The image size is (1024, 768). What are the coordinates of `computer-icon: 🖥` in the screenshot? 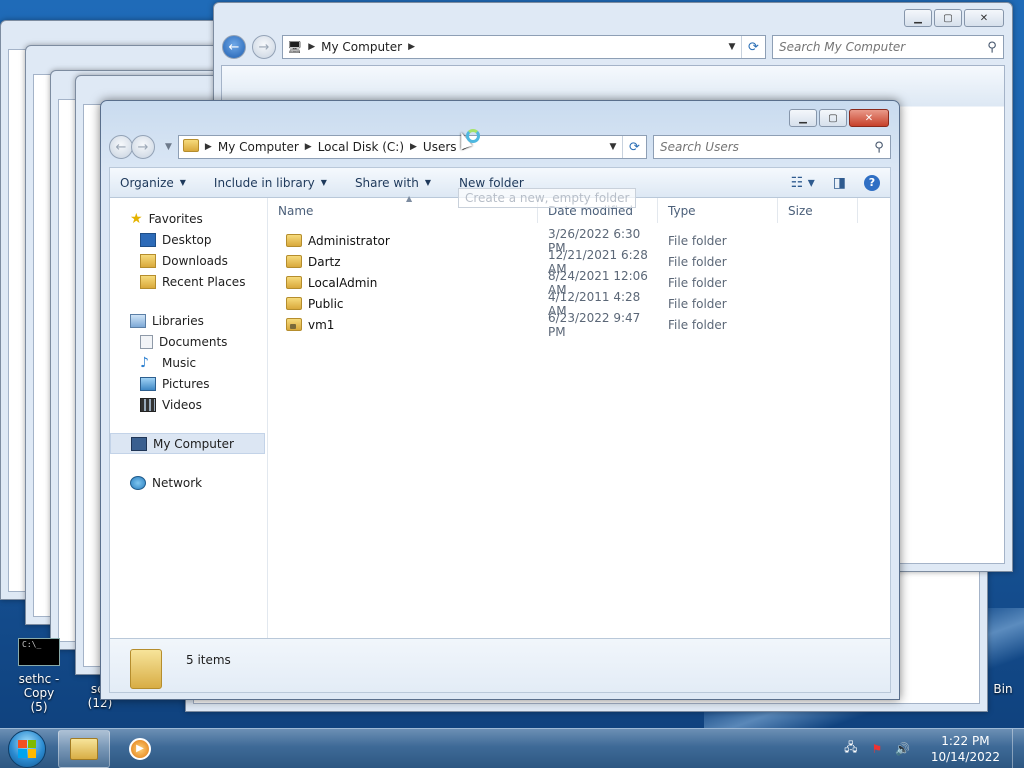 It's located at (295, 47).